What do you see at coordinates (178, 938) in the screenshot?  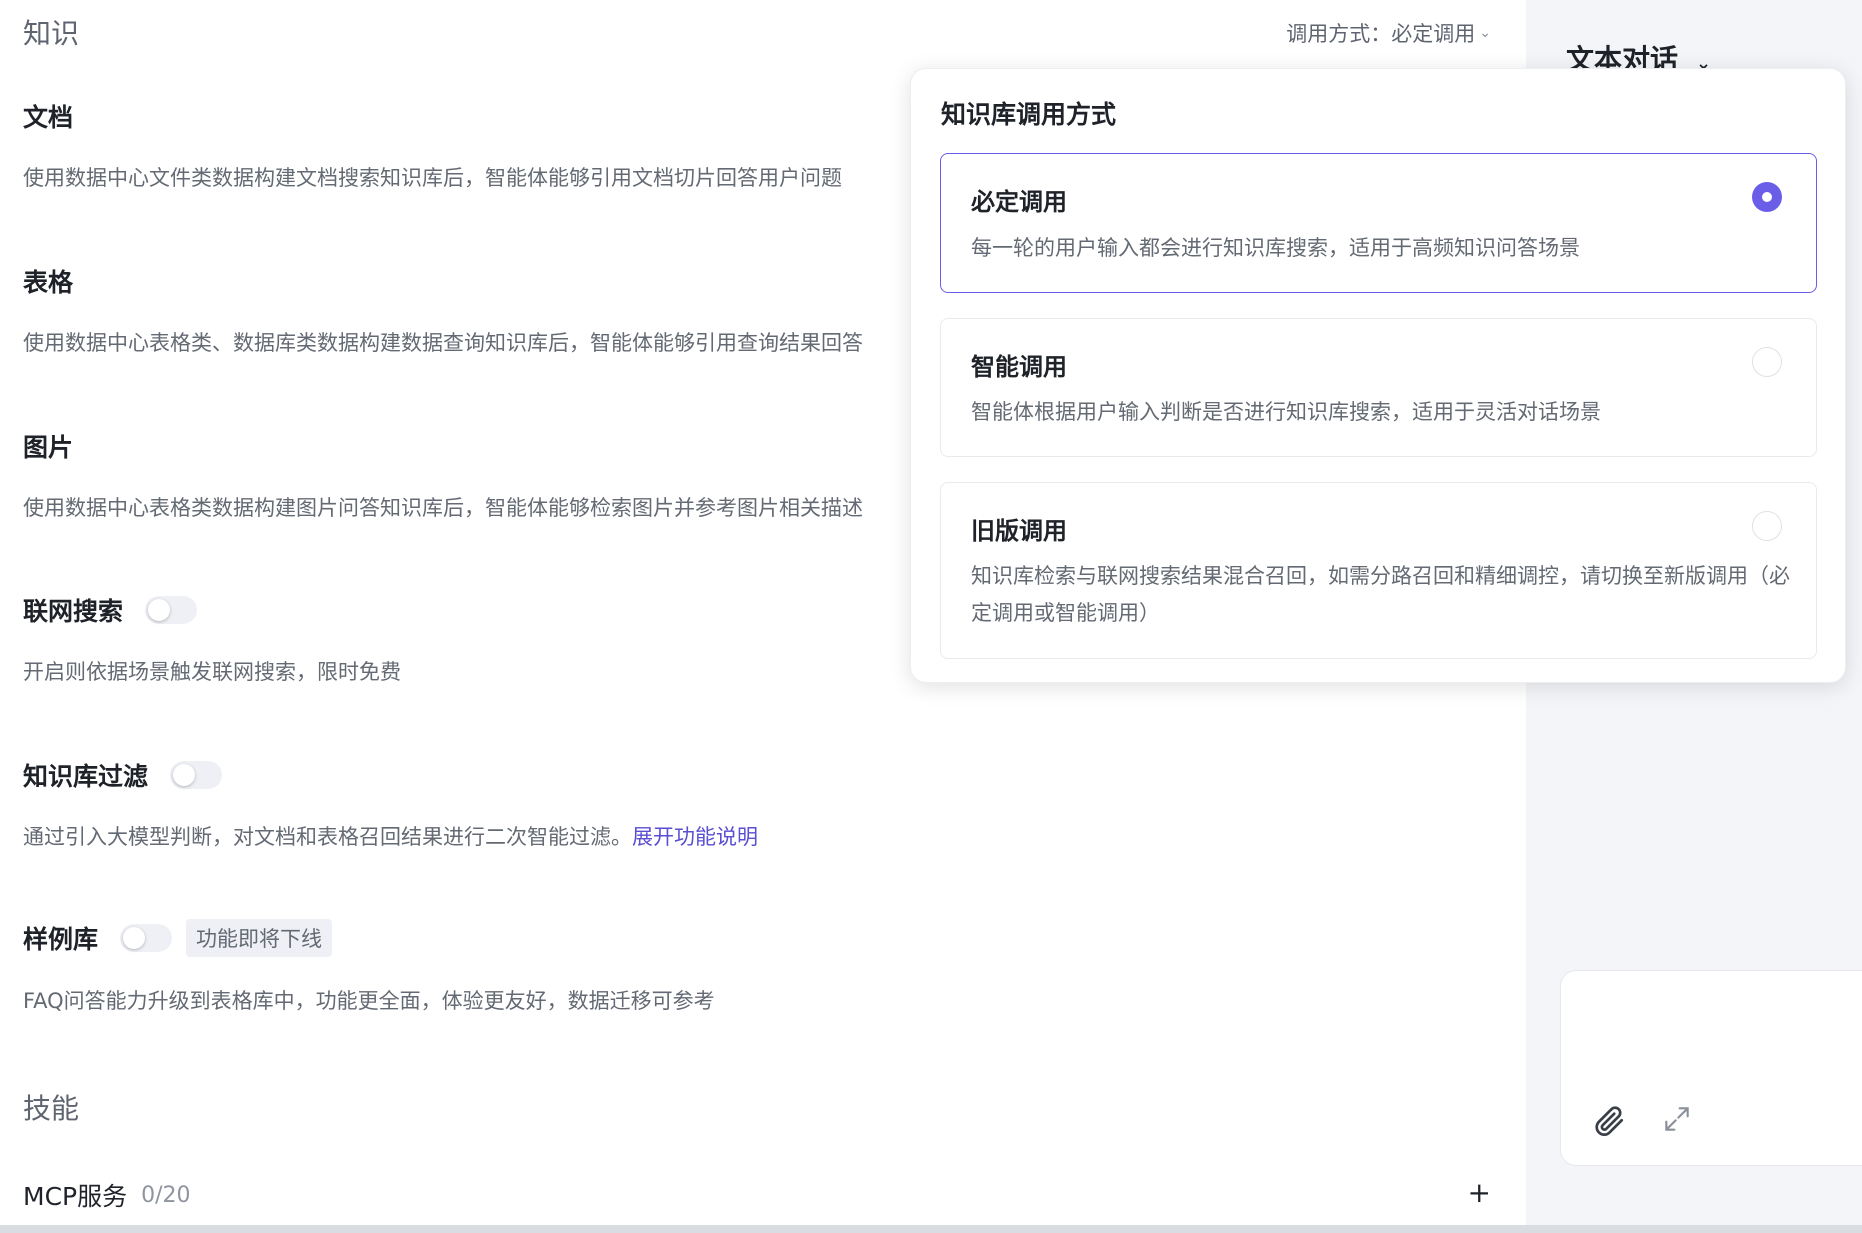 I see `sample-lib-row: 样例库 功能即将下线` at bounding box center [178, 938].